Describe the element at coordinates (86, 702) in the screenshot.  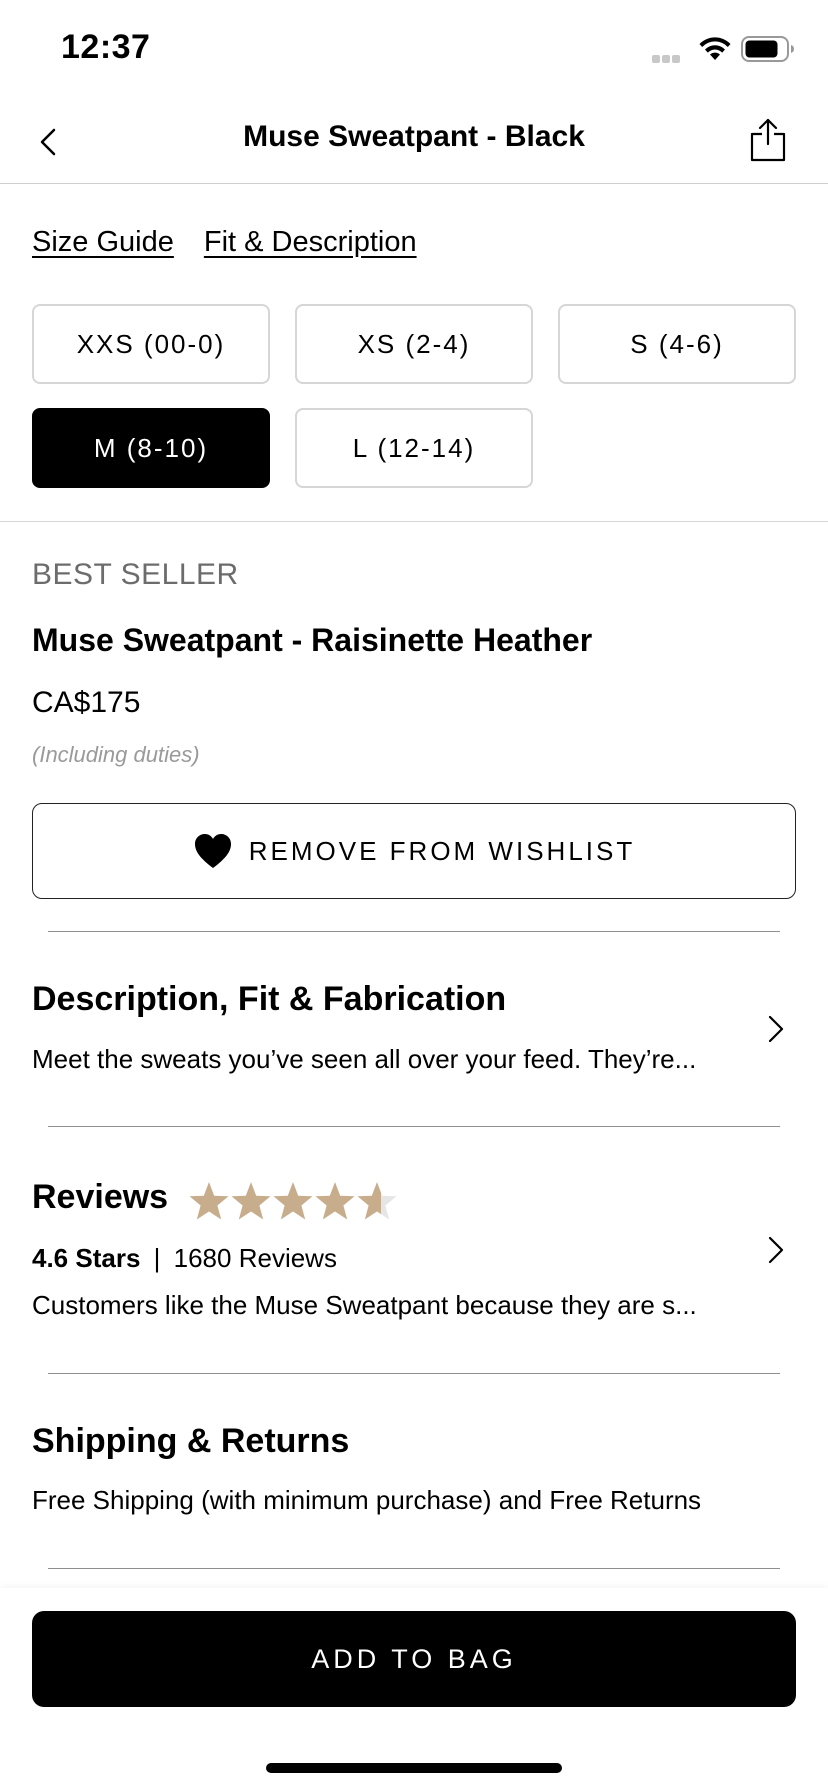
I see `product-price: CA$175` at that location.